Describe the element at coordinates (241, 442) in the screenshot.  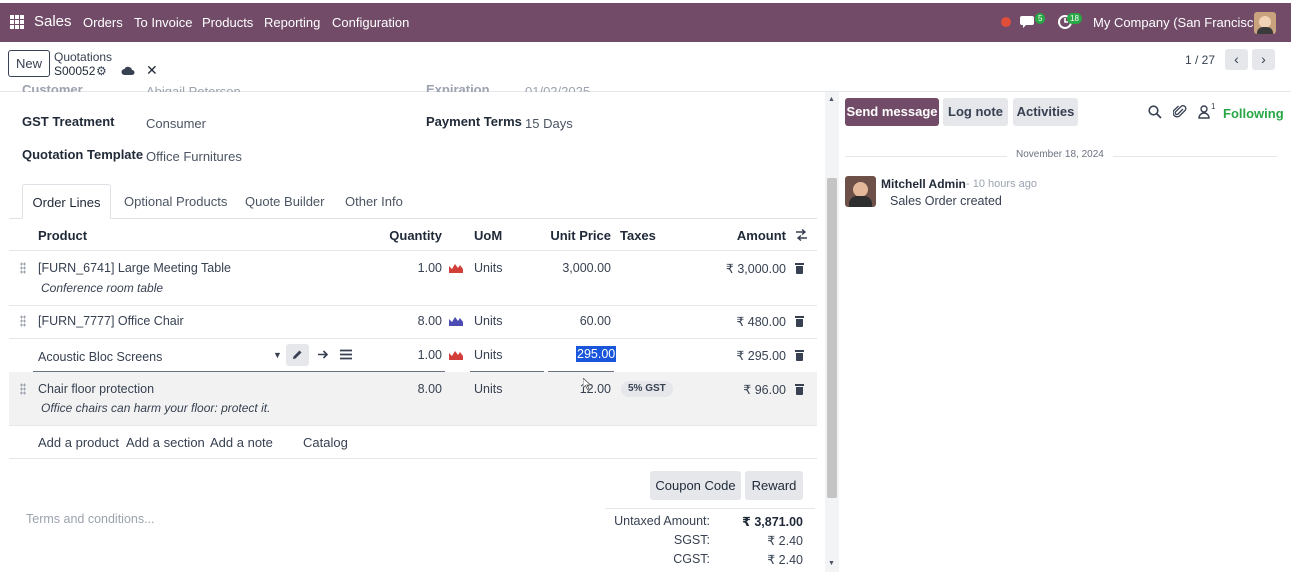
I see `add-note-link: Add a note` at that location.